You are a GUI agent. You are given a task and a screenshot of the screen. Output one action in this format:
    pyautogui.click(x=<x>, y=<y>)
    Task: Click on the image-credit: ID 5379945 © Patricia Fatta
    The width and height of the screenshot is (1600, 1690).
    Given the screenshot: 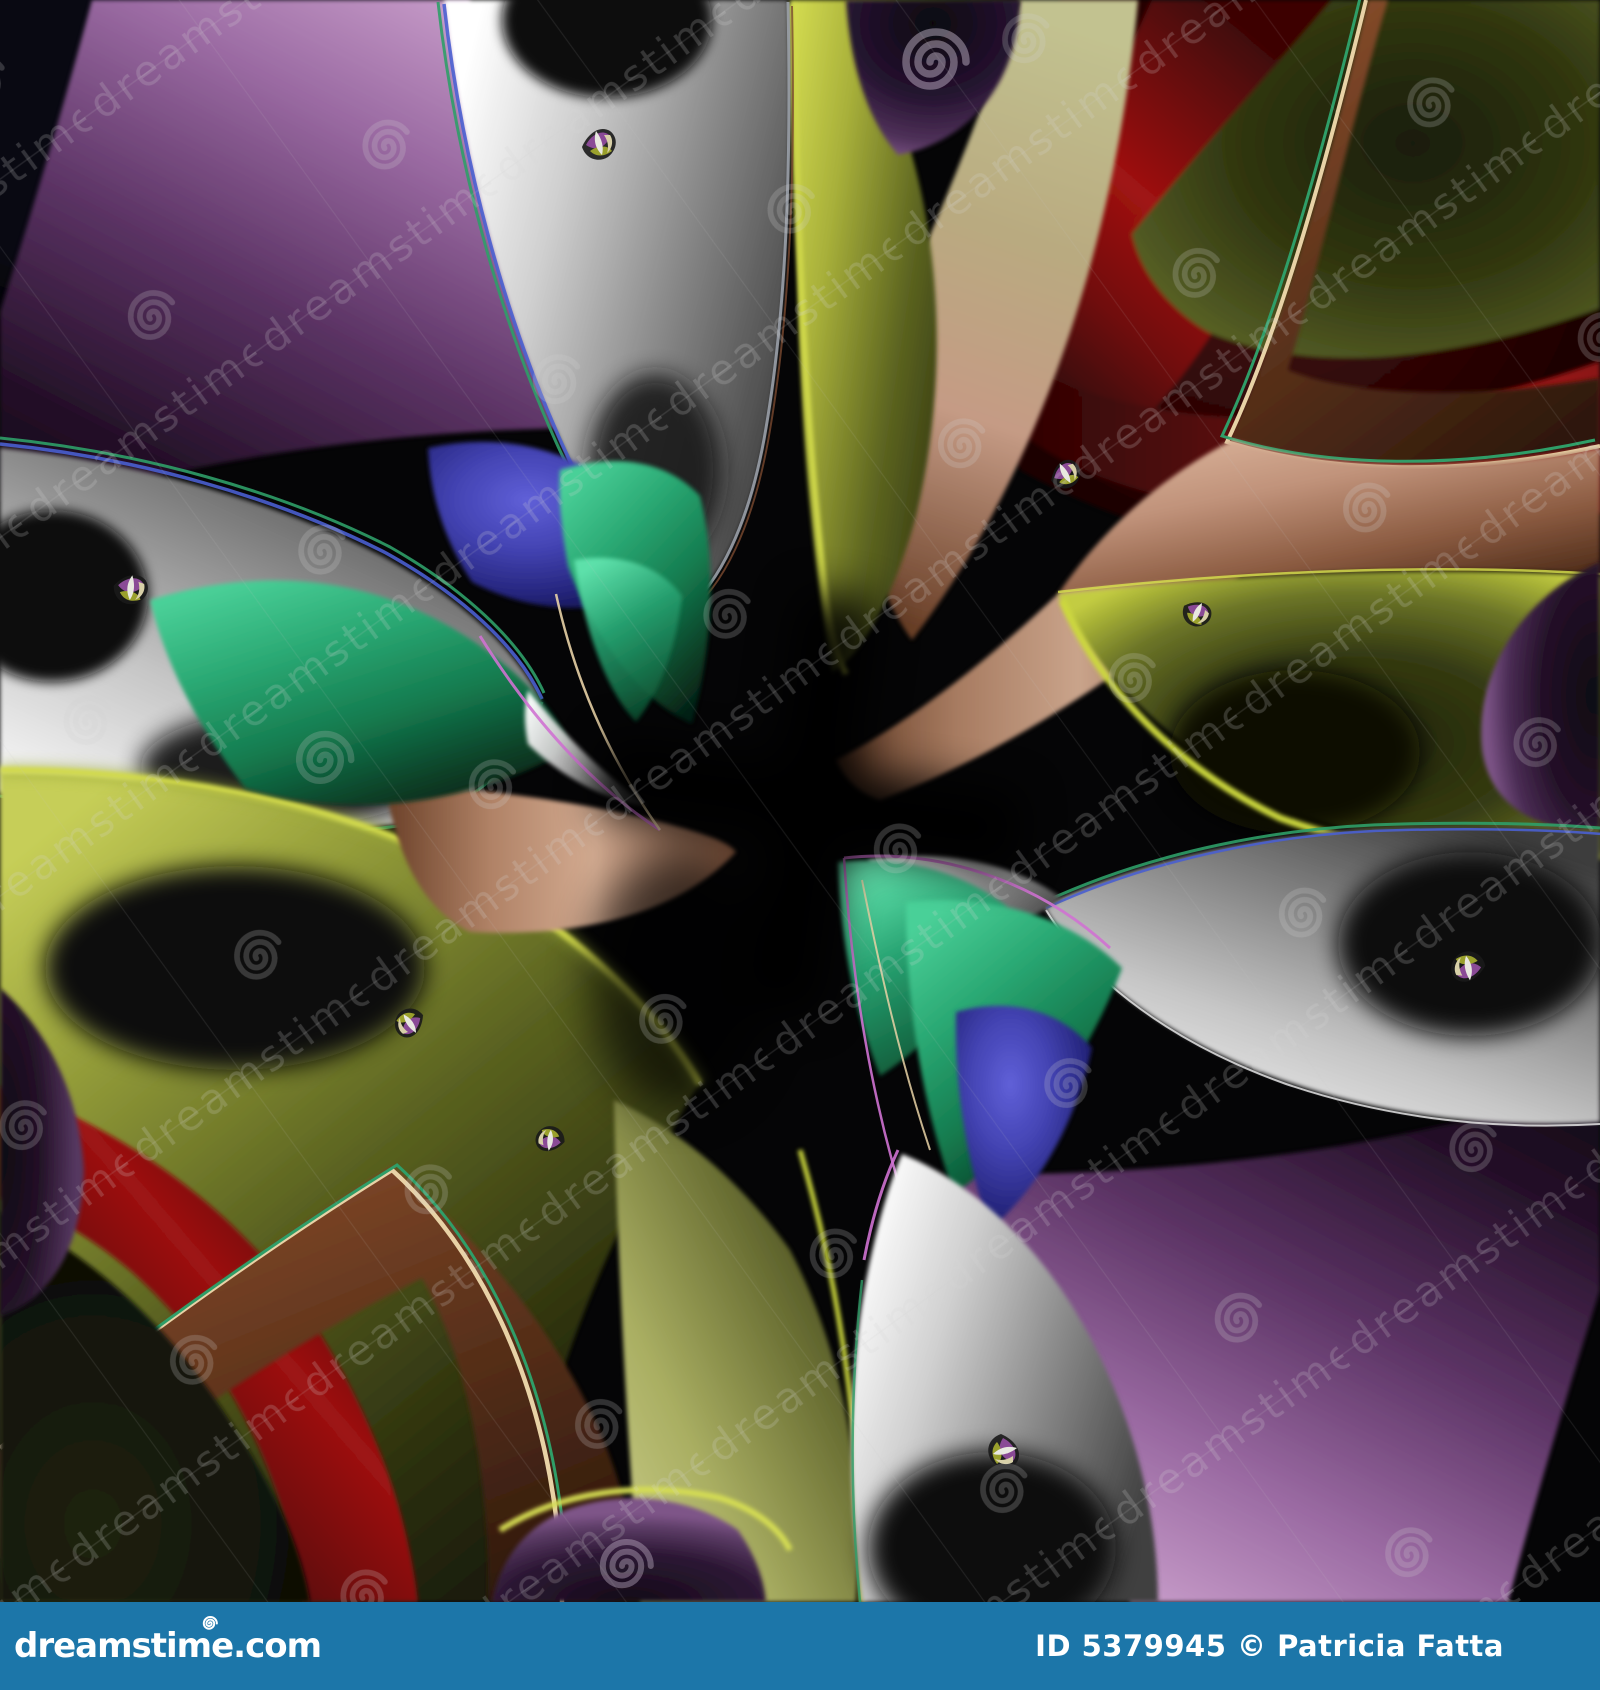 What is the action you would take?
    pyautogui.click(x=1269, y=1645)
    